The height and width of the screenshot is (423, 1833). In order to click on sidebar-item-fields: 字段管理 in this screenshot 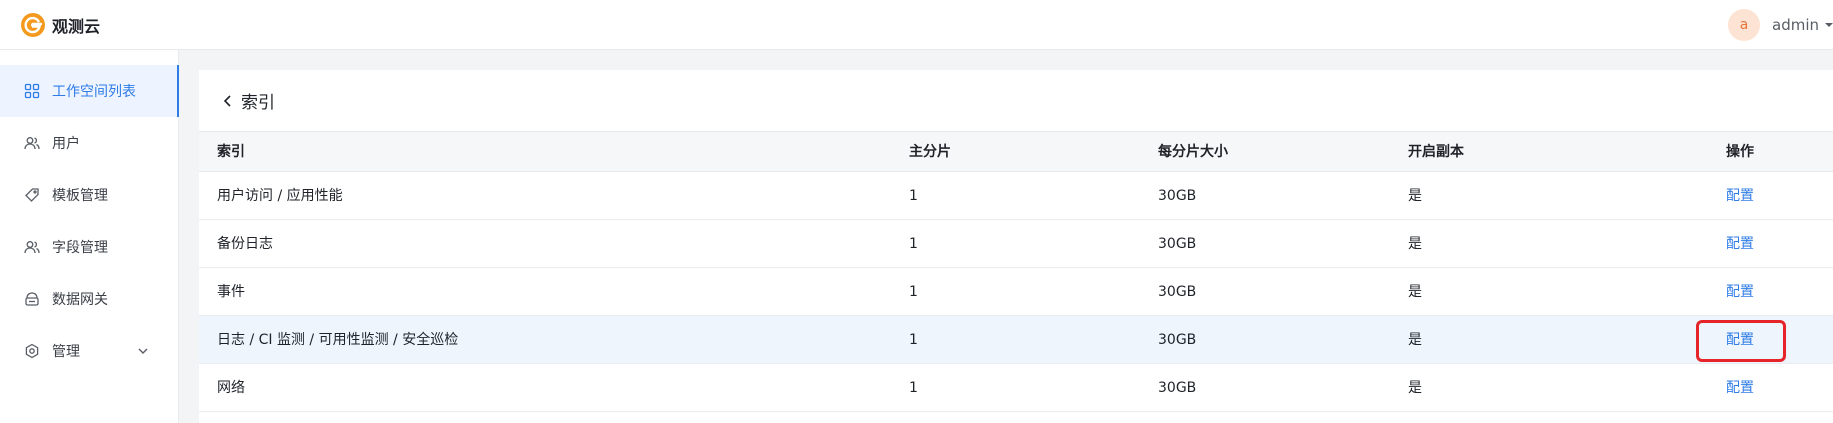, I will do `click(89, 247)`.